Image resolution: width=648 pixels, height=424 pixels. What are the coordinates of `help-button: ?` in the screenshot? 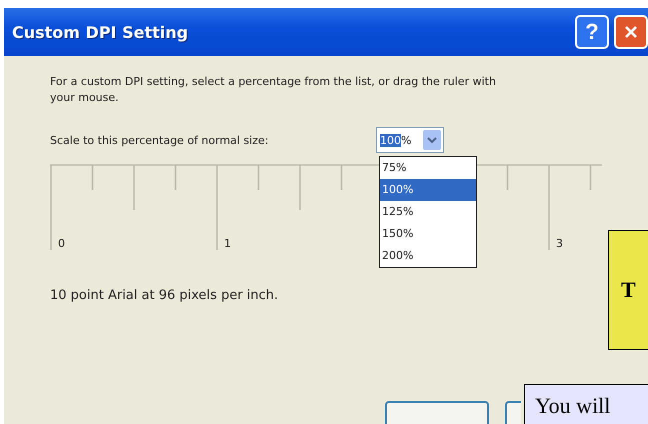 It's located at (592, 32).